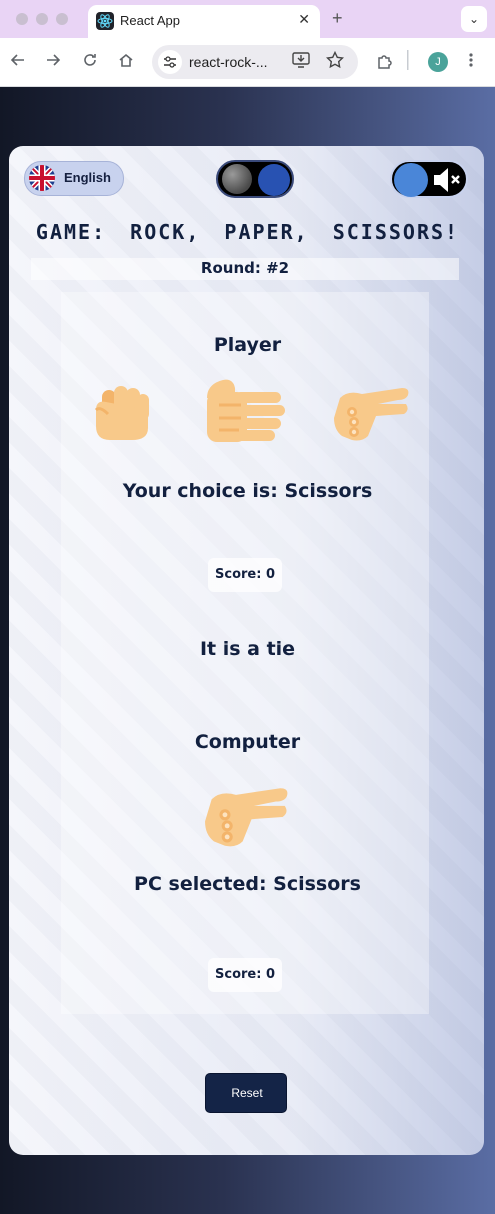 The width and height of the screenshot is (495, 1214). I want to click on player-score-box: Score: 0, so click(245, 575).